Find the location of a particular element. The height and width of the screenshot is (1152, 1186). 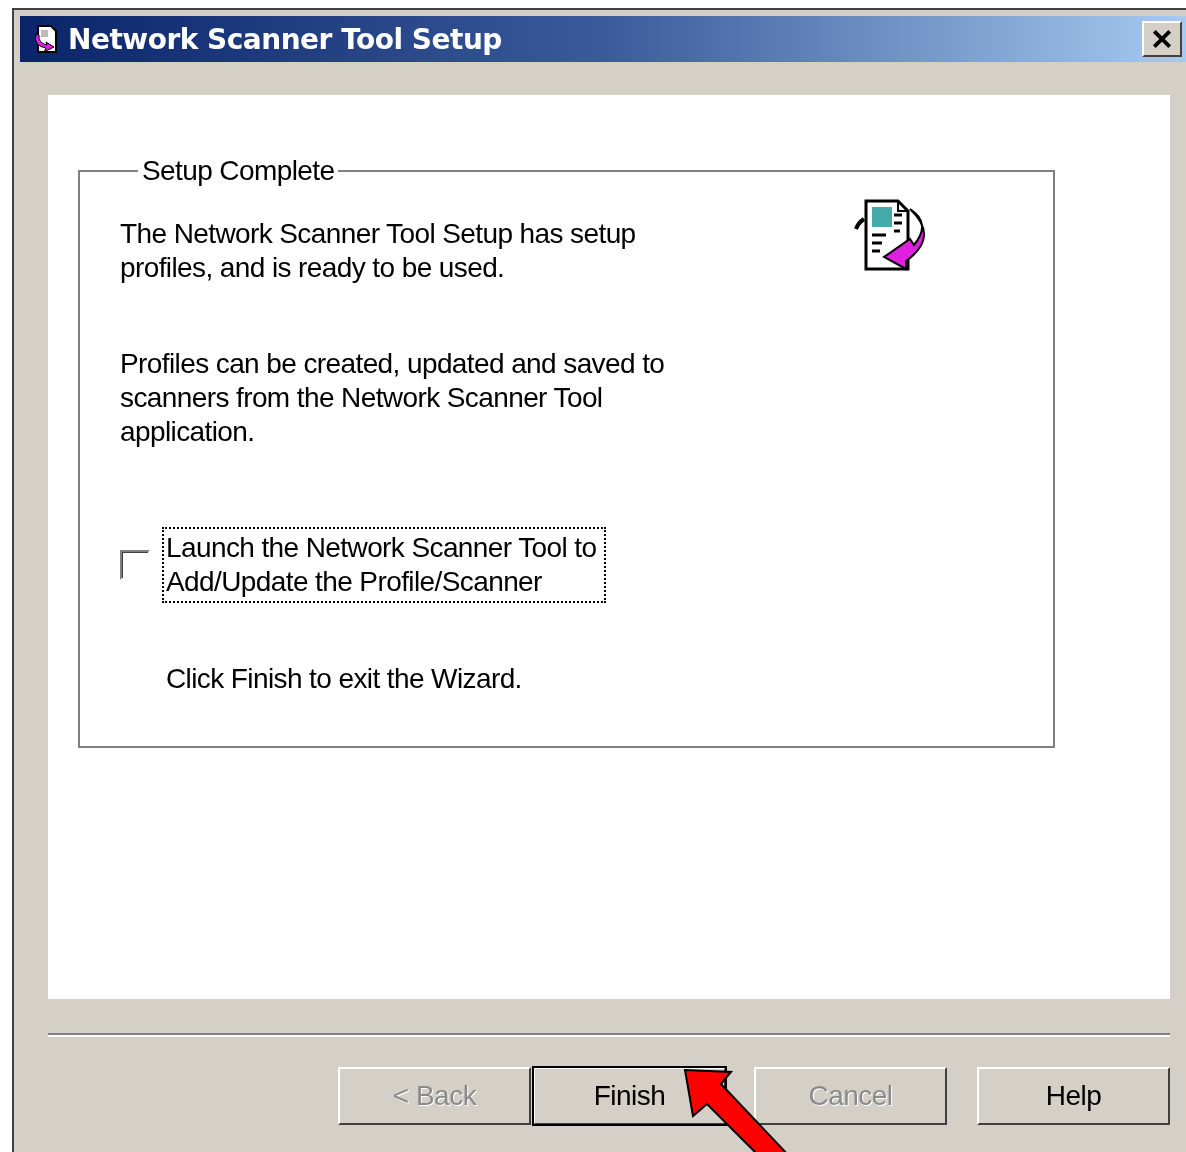

checkbox-label: Launch the Network Scanner Tool to Add/Update the Profile/Scanner is located at coordinates (384, 565).